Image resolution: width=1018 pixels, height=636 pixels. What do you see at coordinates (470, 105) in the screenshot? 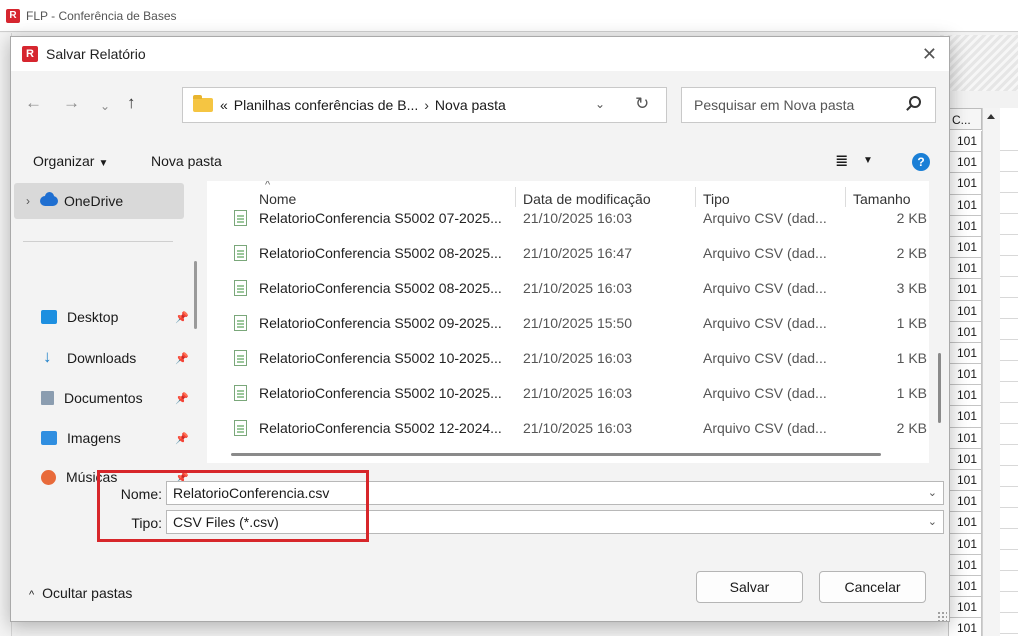
I see `breadcrumb-current: Nova pasta` at bounding box center [470, 105].